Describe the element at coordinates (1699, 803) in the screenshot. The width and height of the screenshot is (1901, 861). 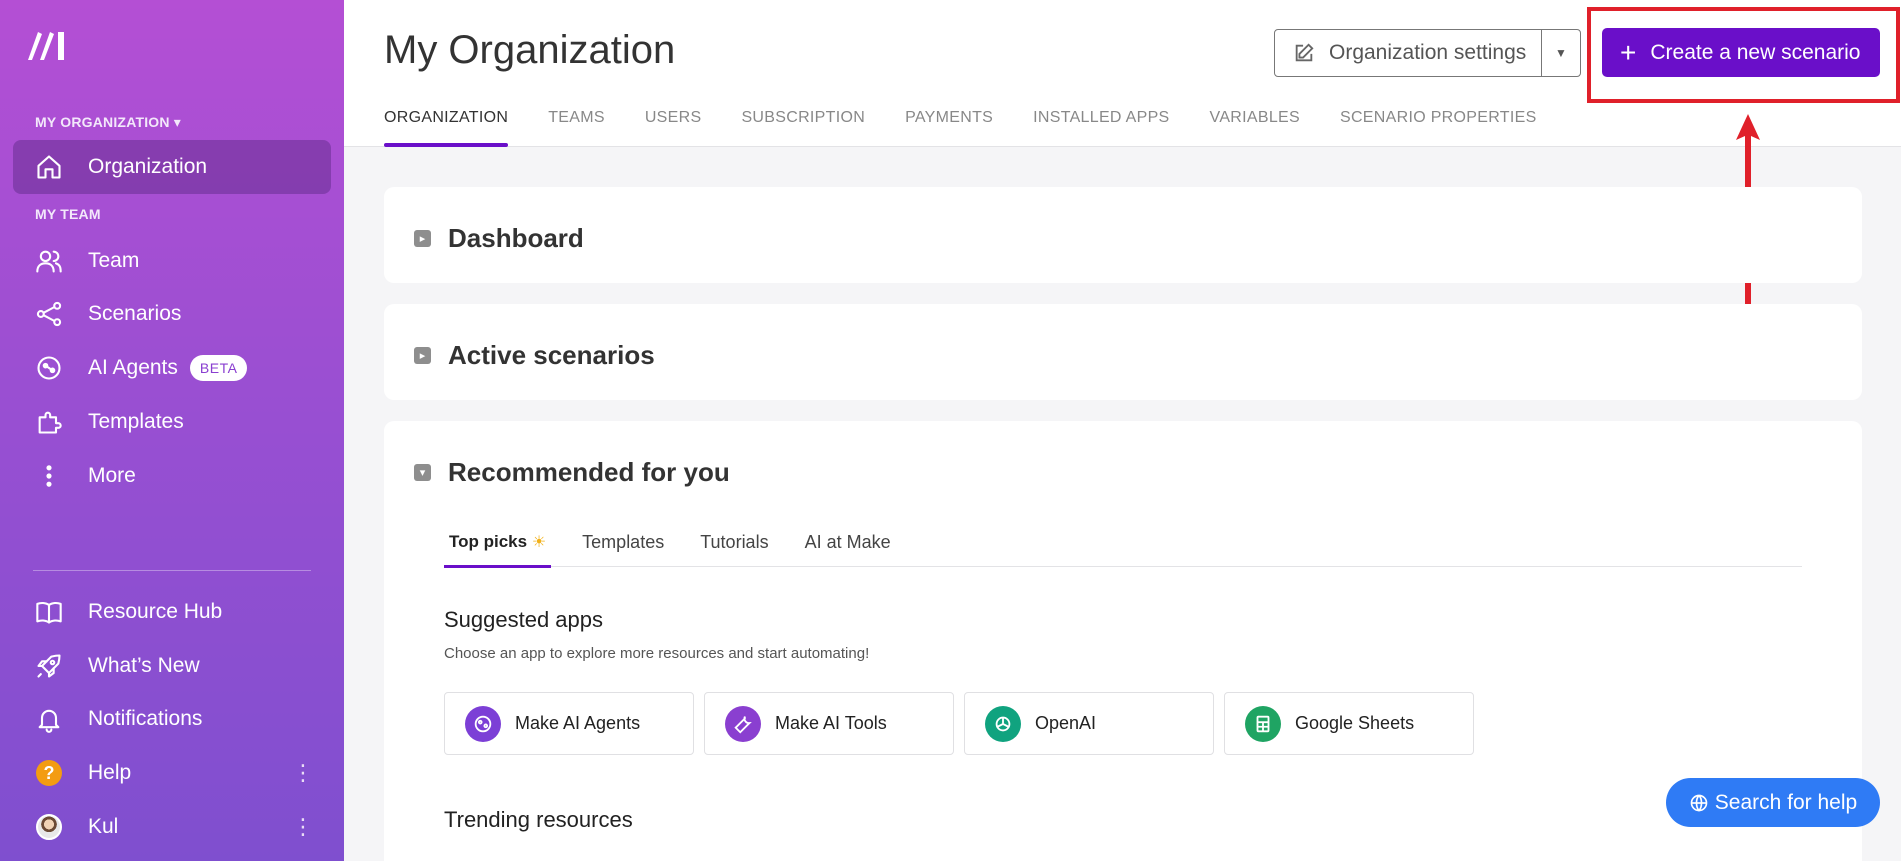
I see `globe-icon` at that location.